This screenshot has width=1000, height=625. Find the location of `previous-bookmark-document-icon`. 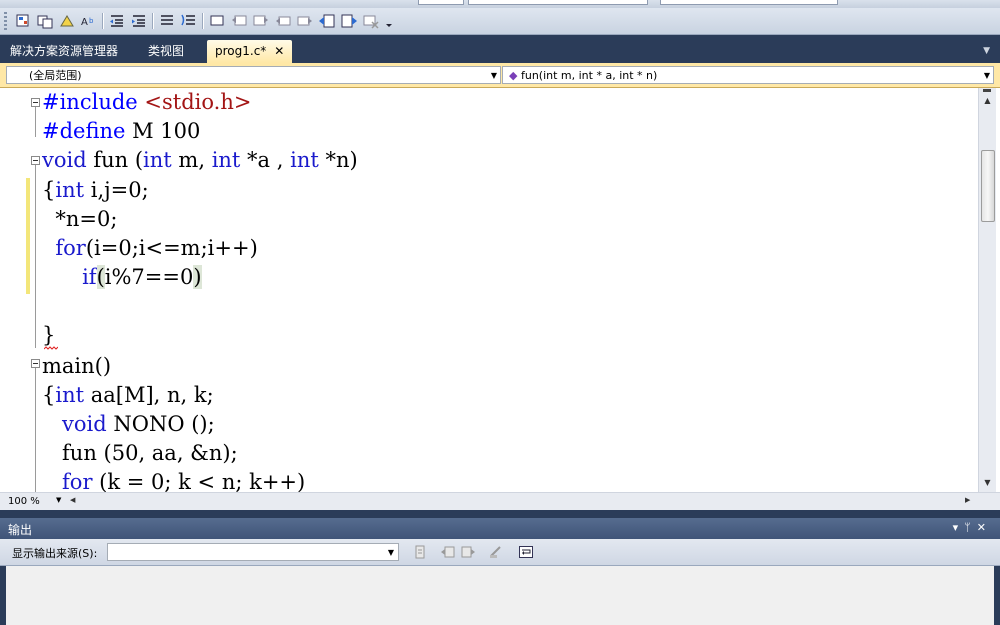

previous-bookmark-document-icon is located at coordinates (327, 21).